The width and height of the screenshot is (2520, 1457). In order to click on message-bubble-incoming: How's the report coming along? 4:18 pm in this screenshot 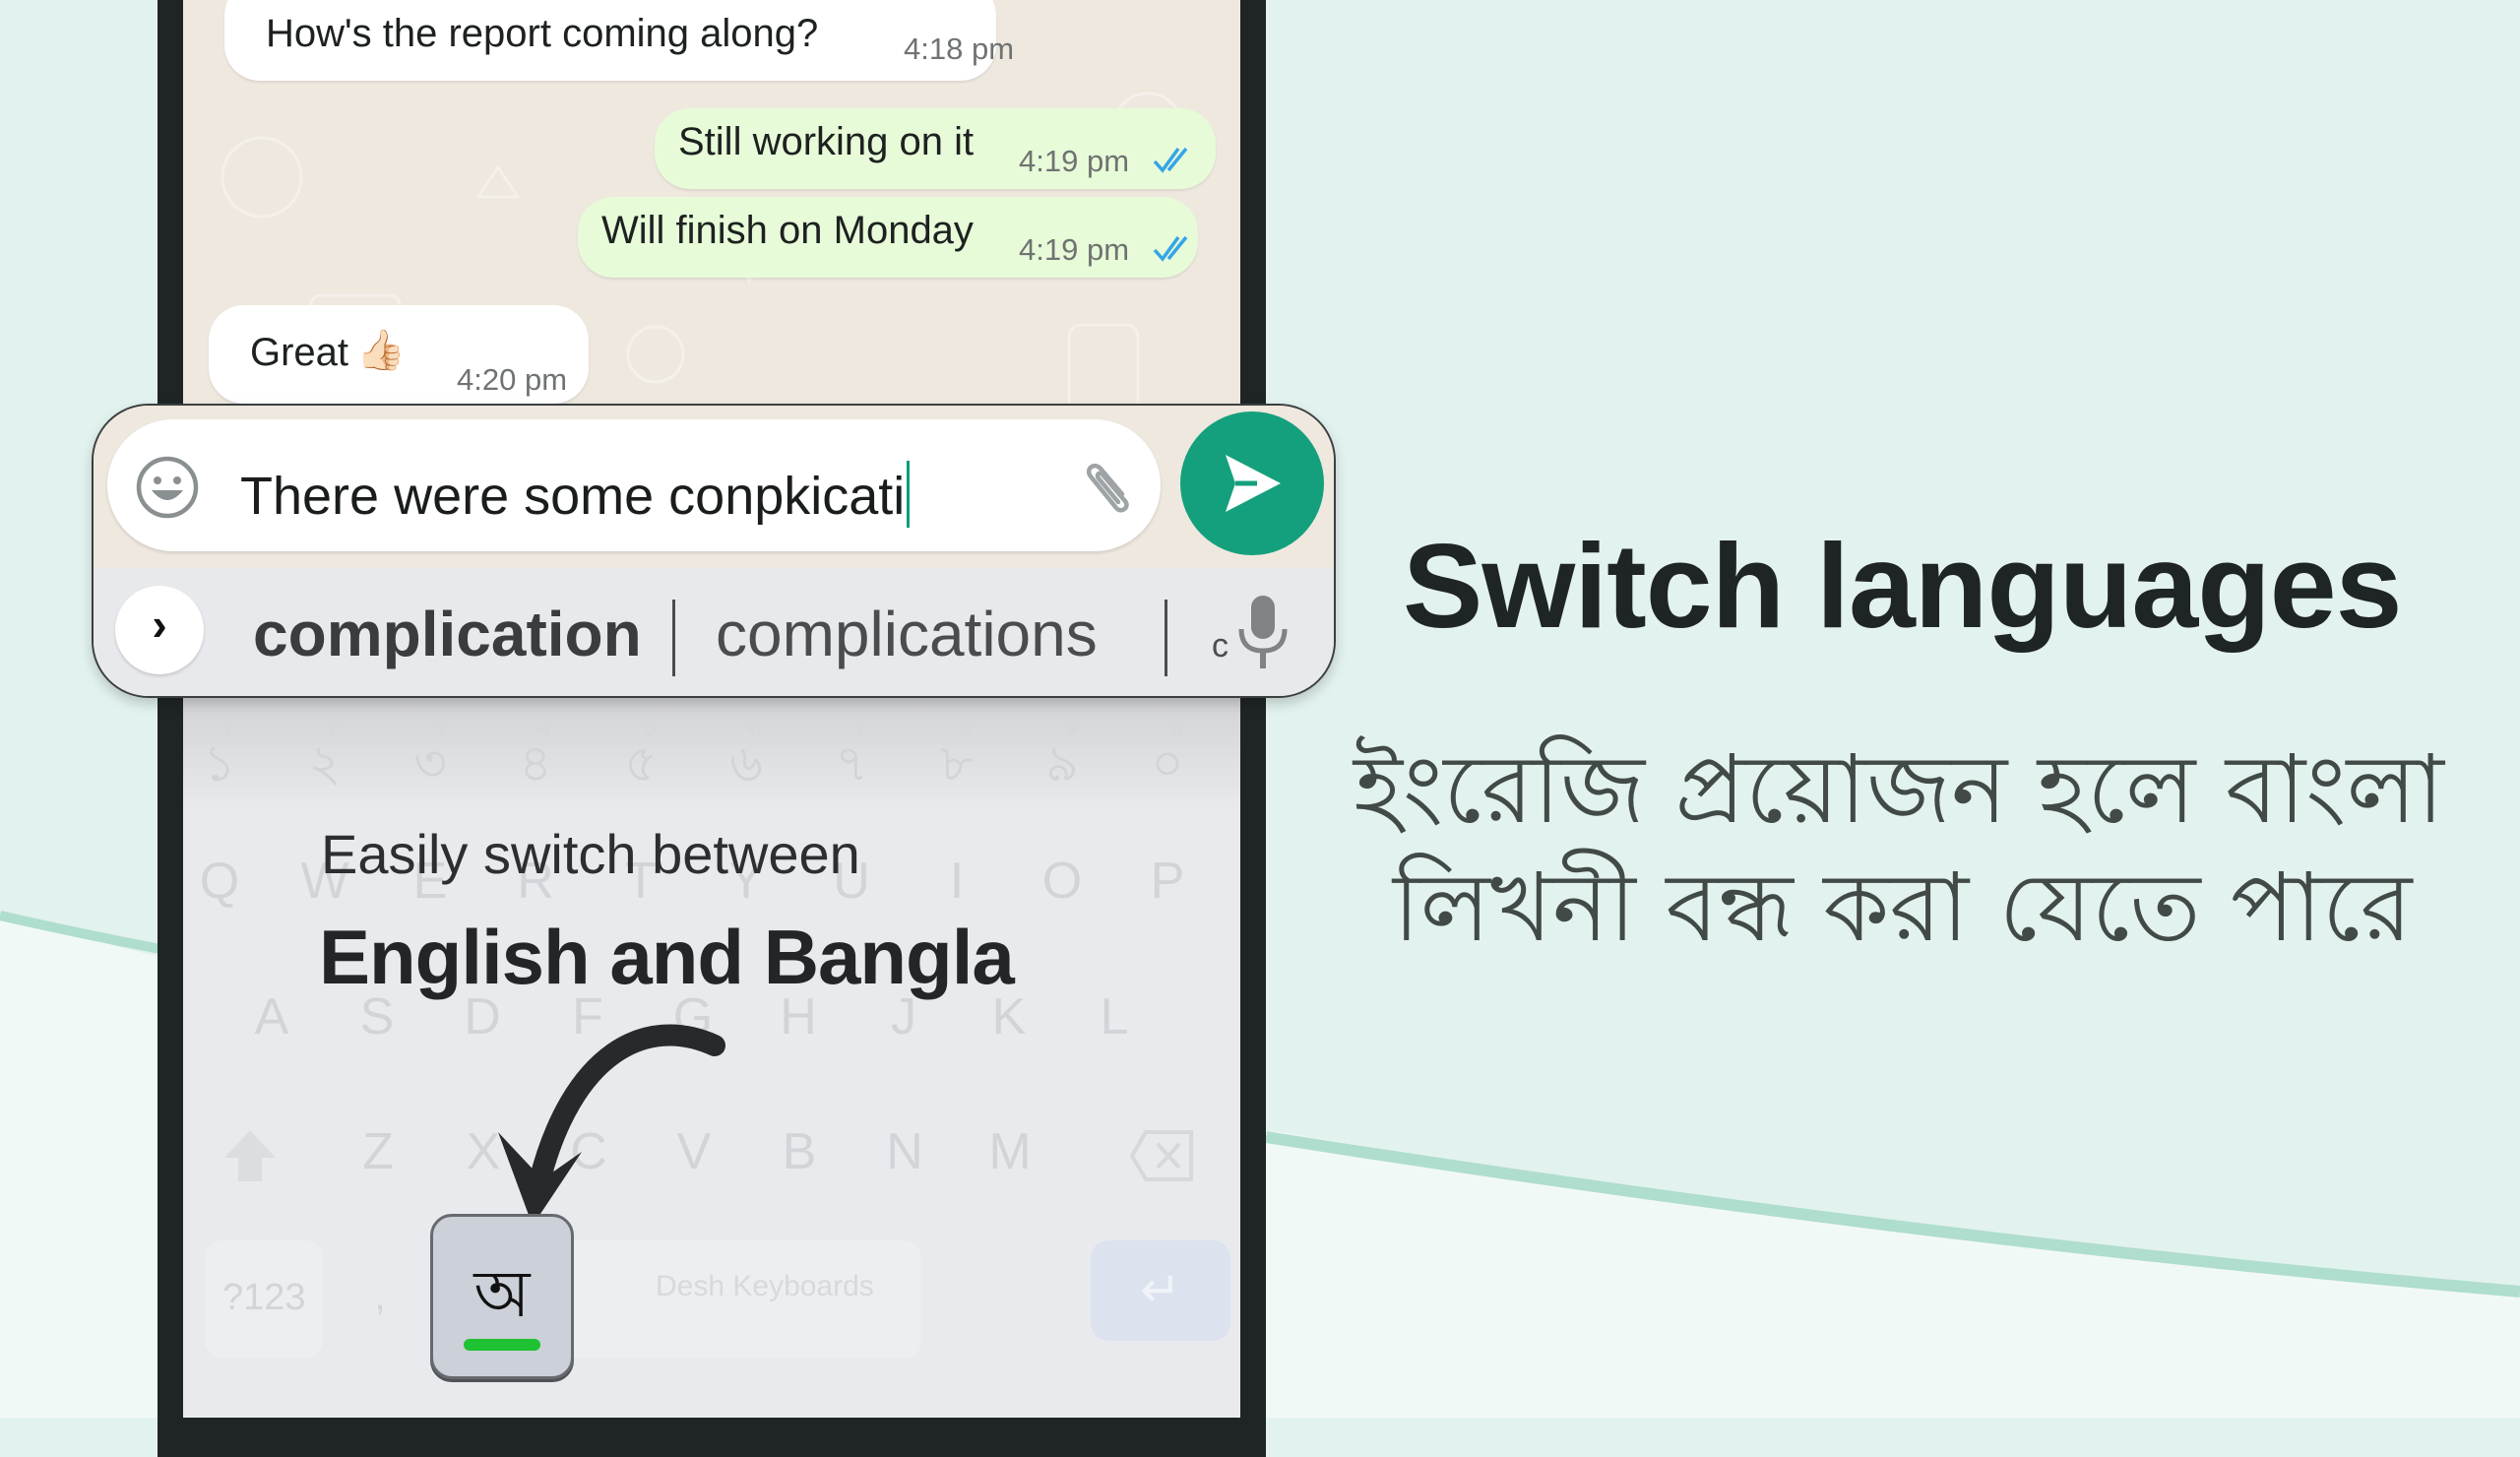, I will do `click(619, 40)`.